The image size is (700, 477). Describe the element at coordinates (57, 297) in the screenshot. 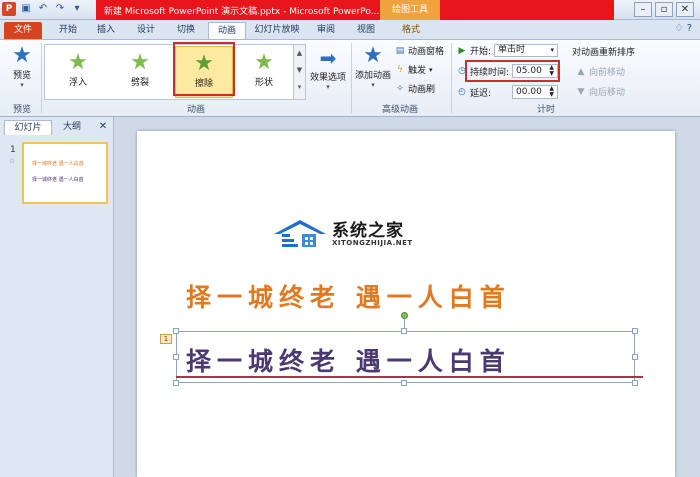

I see `slides-pane: 幻灯片 大纲 ✕ 1 ☆ 择一城终老 遇一人白首 择一城终老 遇一人白首` at that location.